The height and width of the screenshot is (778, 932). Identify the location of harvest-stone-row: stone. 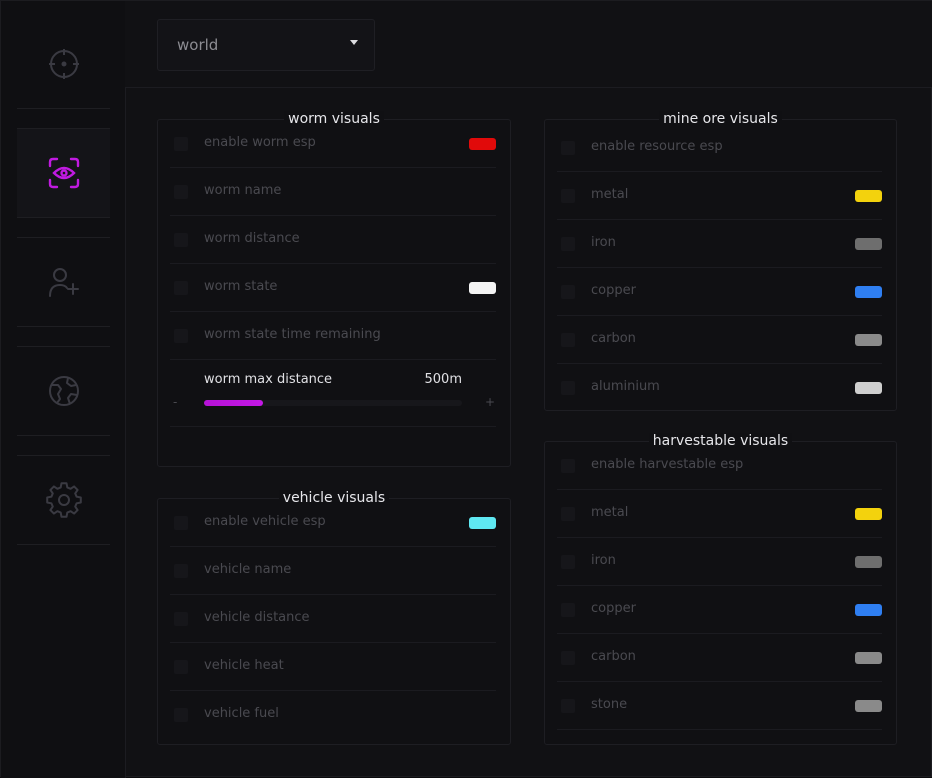
(719, 706).